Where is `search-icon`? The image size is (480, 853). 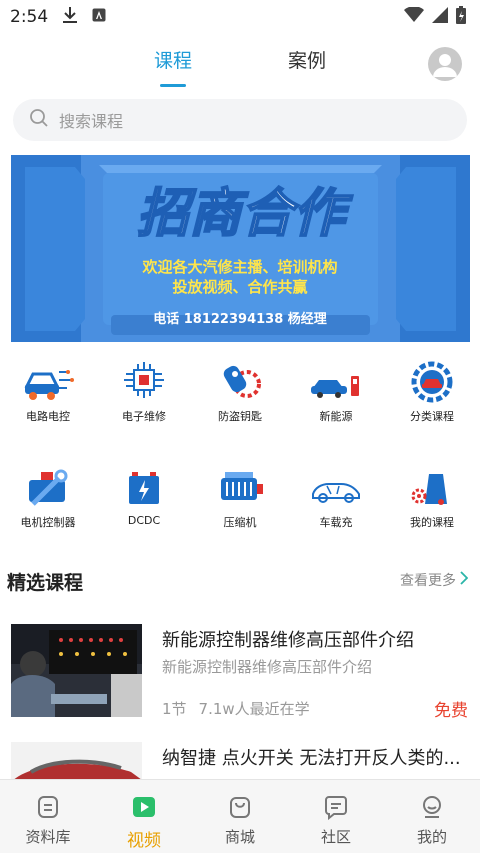 search-icon is located at coordinates (39, 120).